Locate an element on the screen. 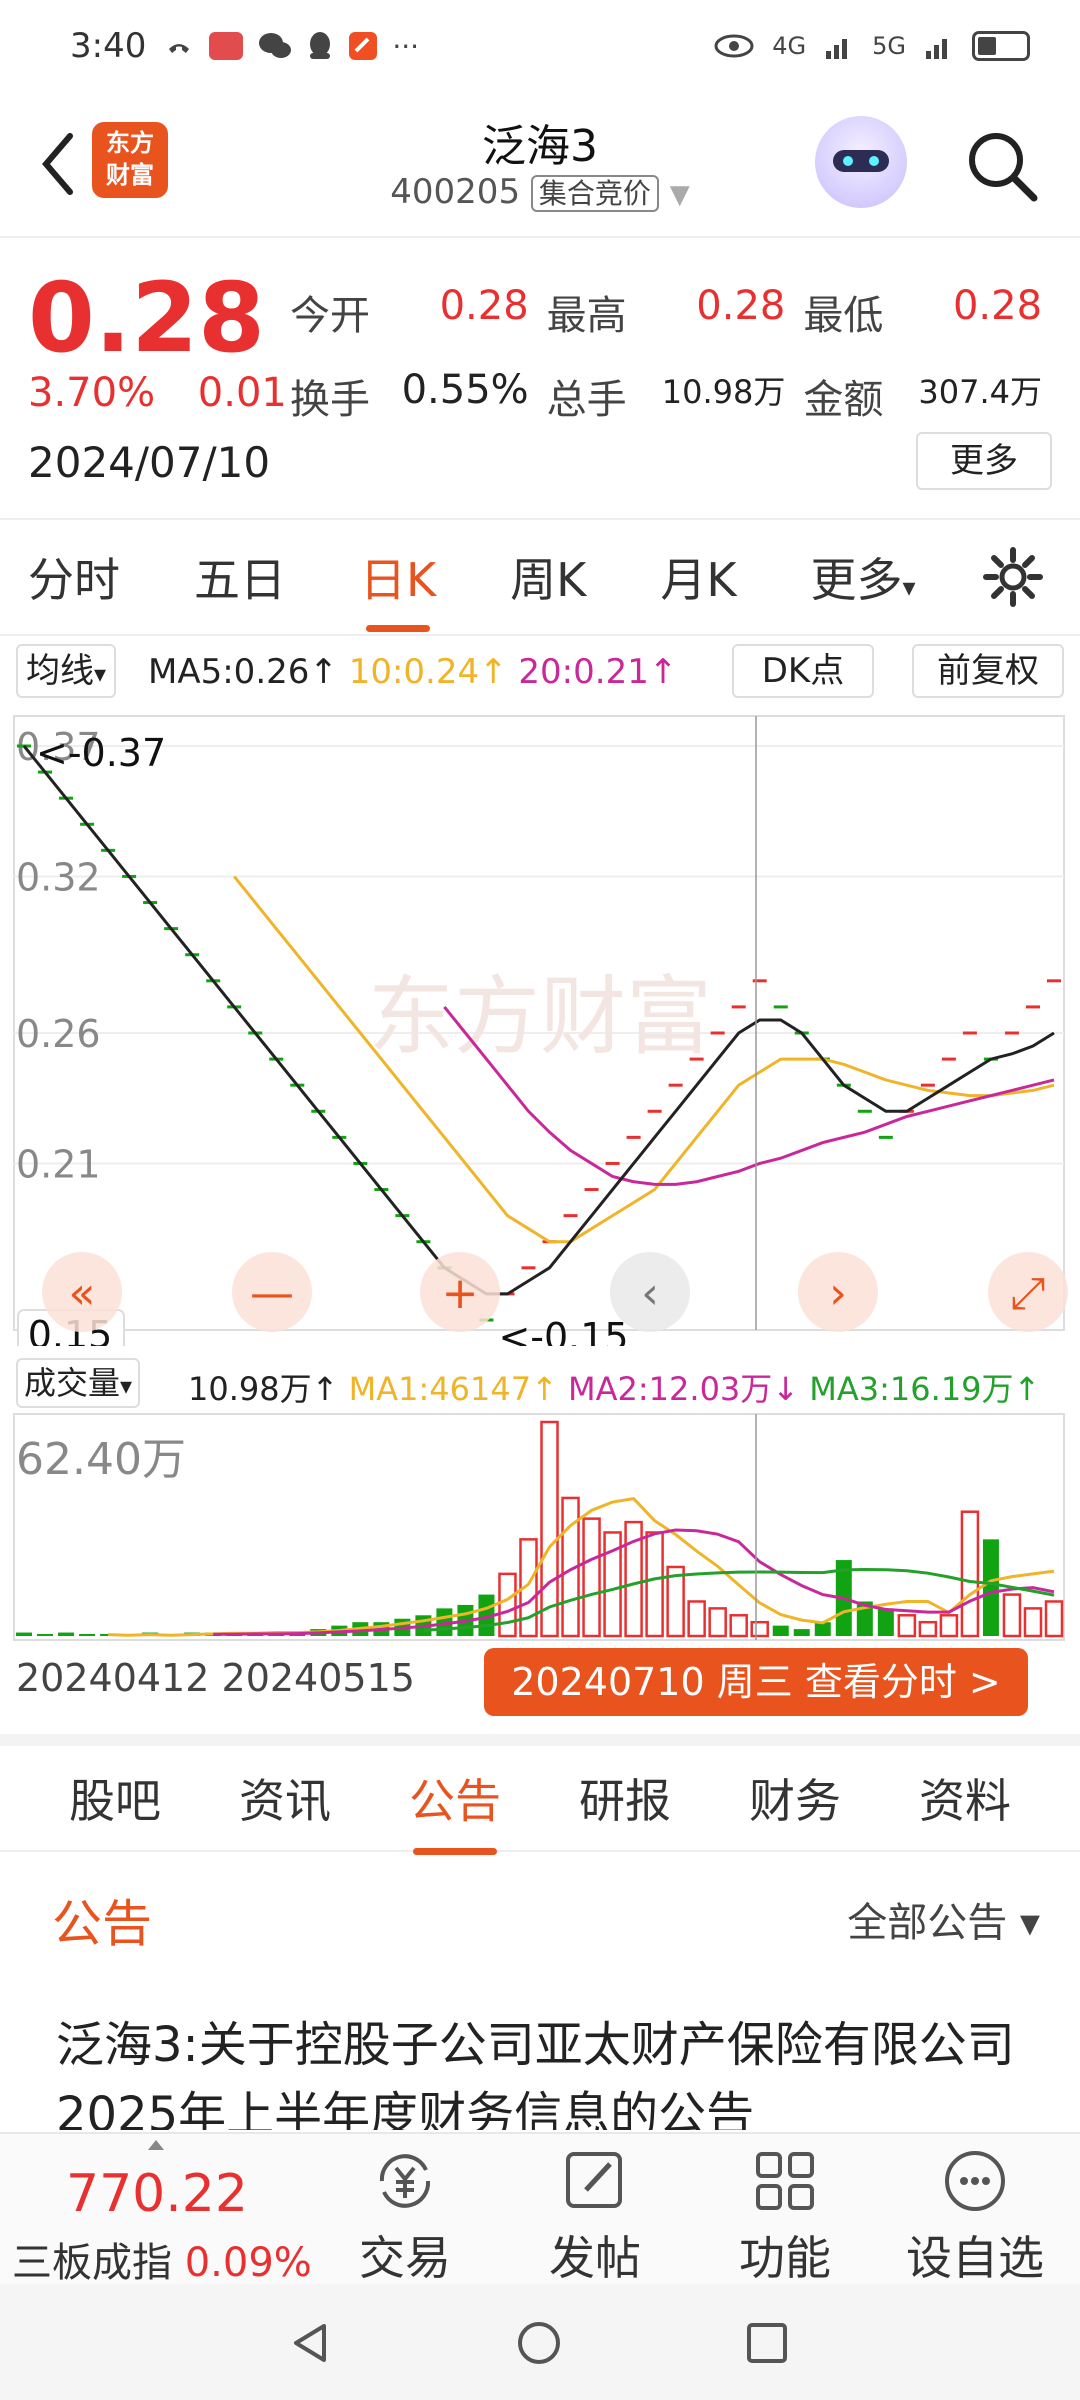  signal-icon is located at coordinates (936, 49).